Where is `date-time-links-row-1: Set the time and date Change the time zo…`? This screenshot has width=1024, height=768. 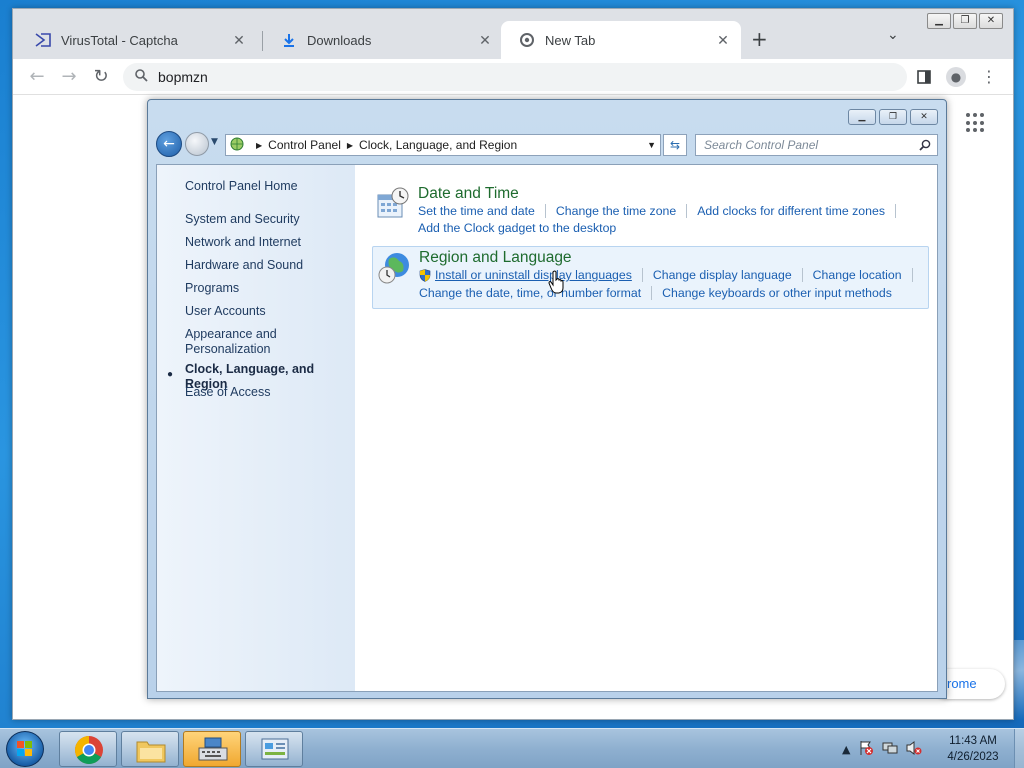
date-time-links-row-1: Set the time and date Change the time zo… is located at coordinates (662, 211).